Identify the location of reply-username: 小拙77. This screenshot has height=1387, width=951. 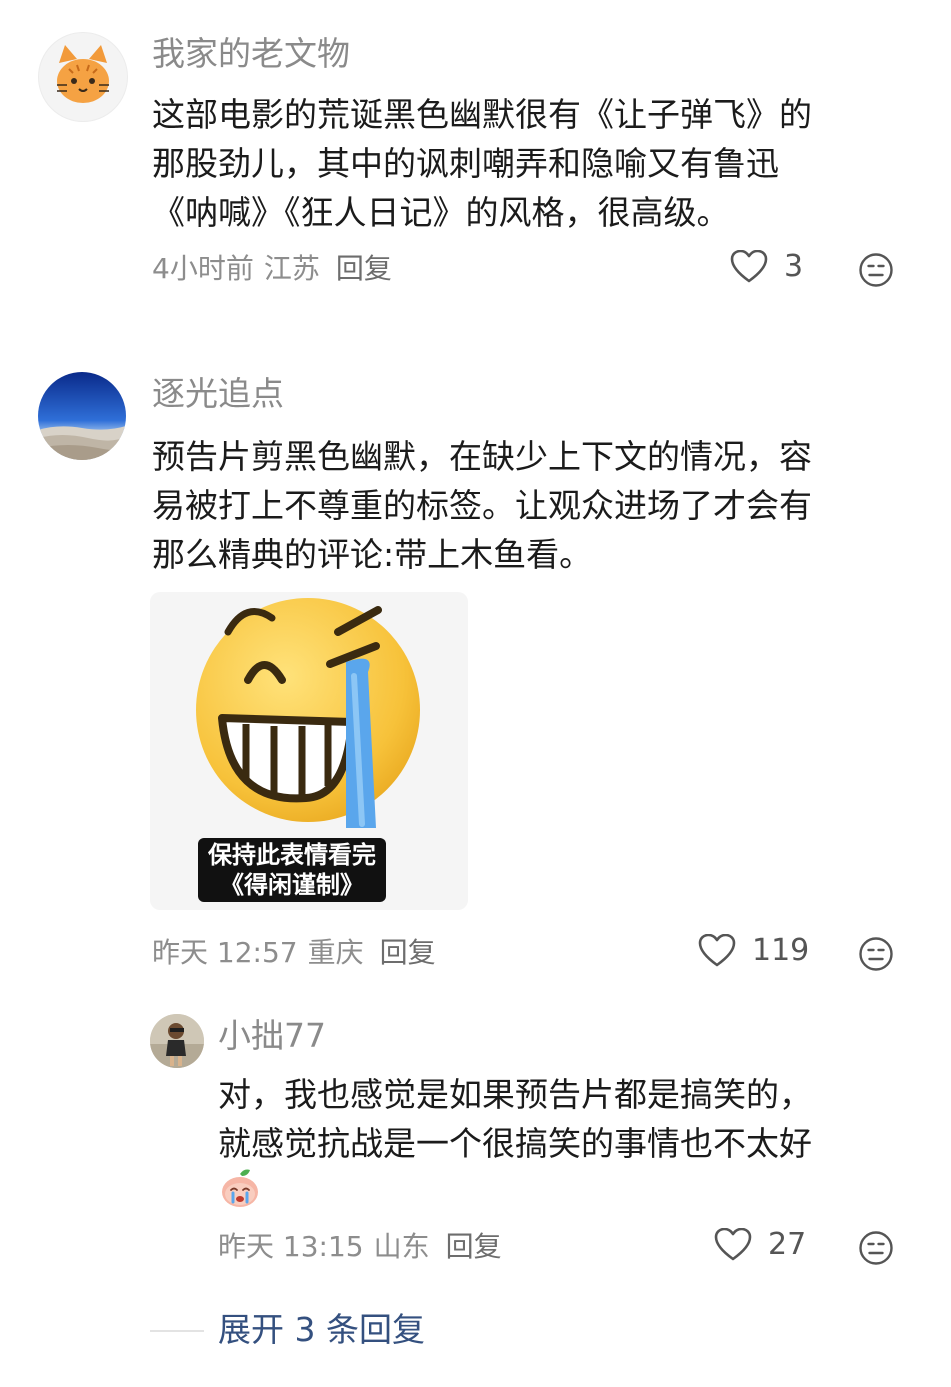
(272, 1036).